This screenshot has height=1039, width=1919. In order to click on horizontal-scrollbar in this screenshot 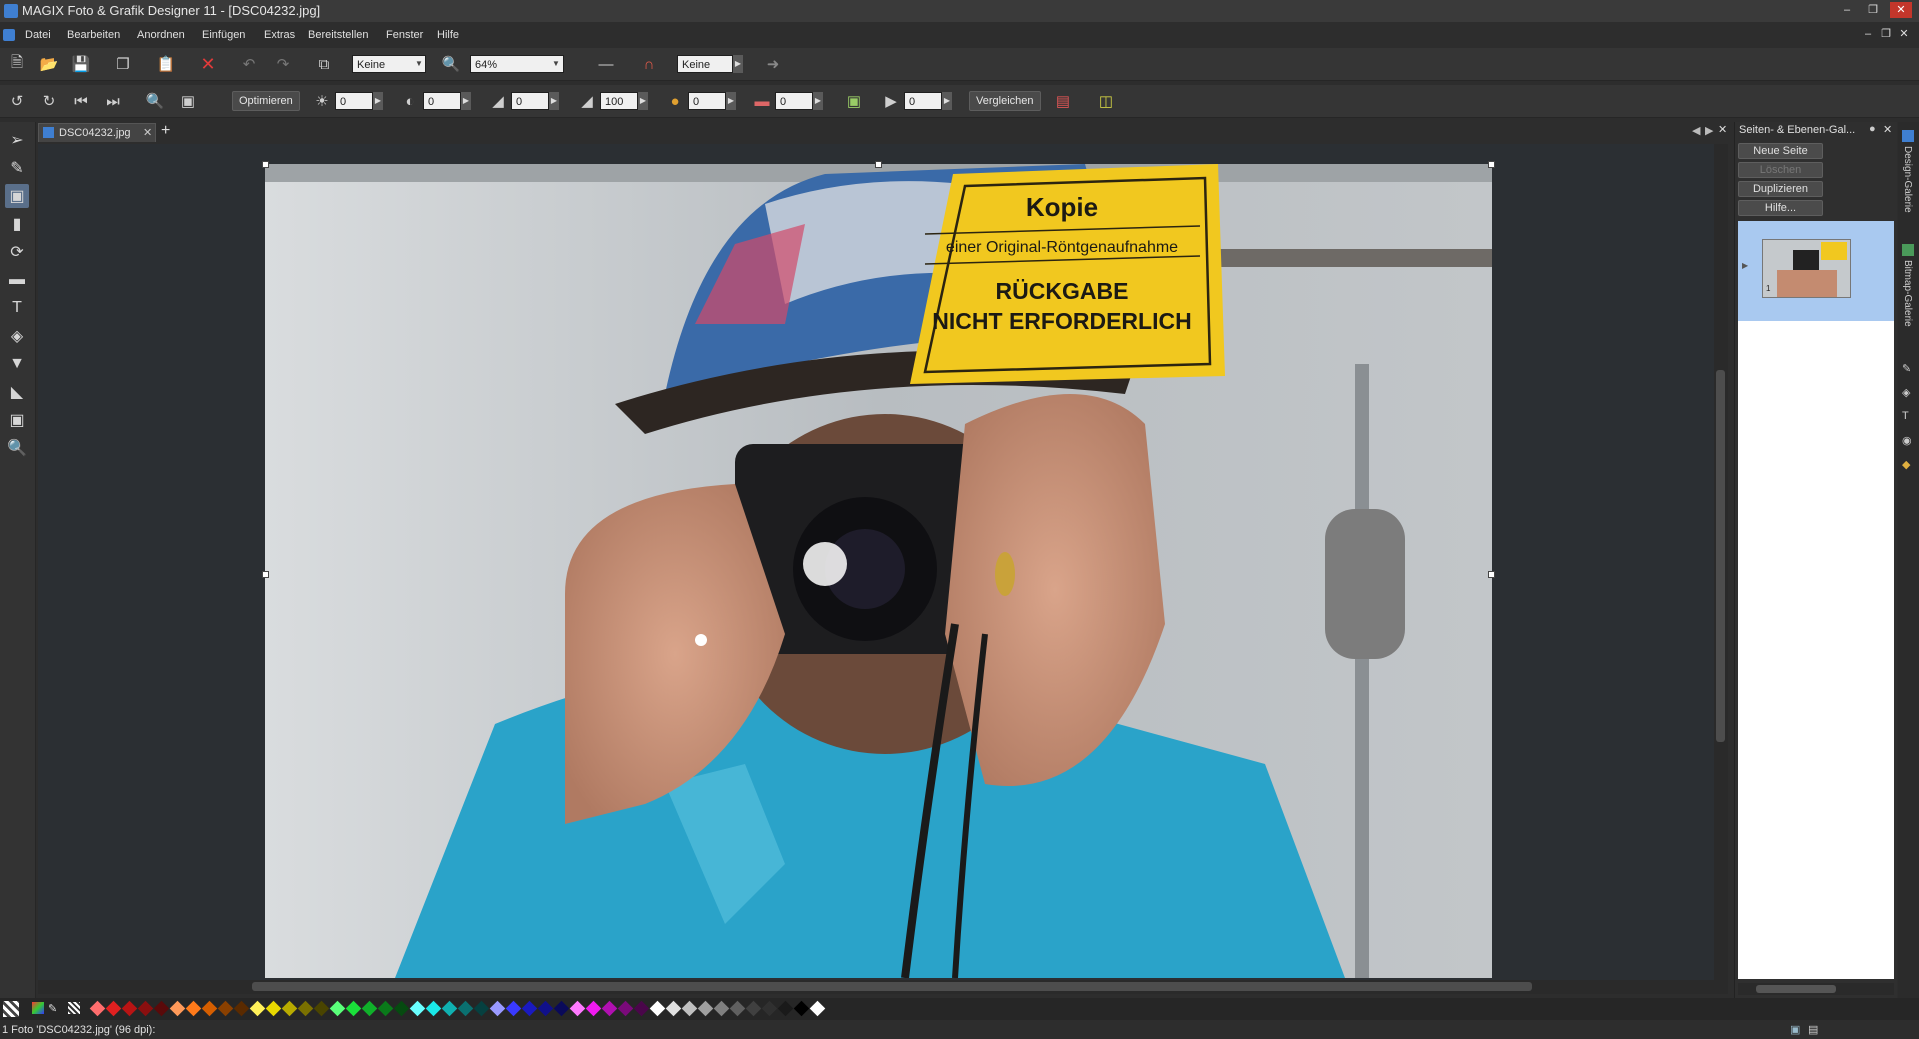, I will do `click(883, 987)`.